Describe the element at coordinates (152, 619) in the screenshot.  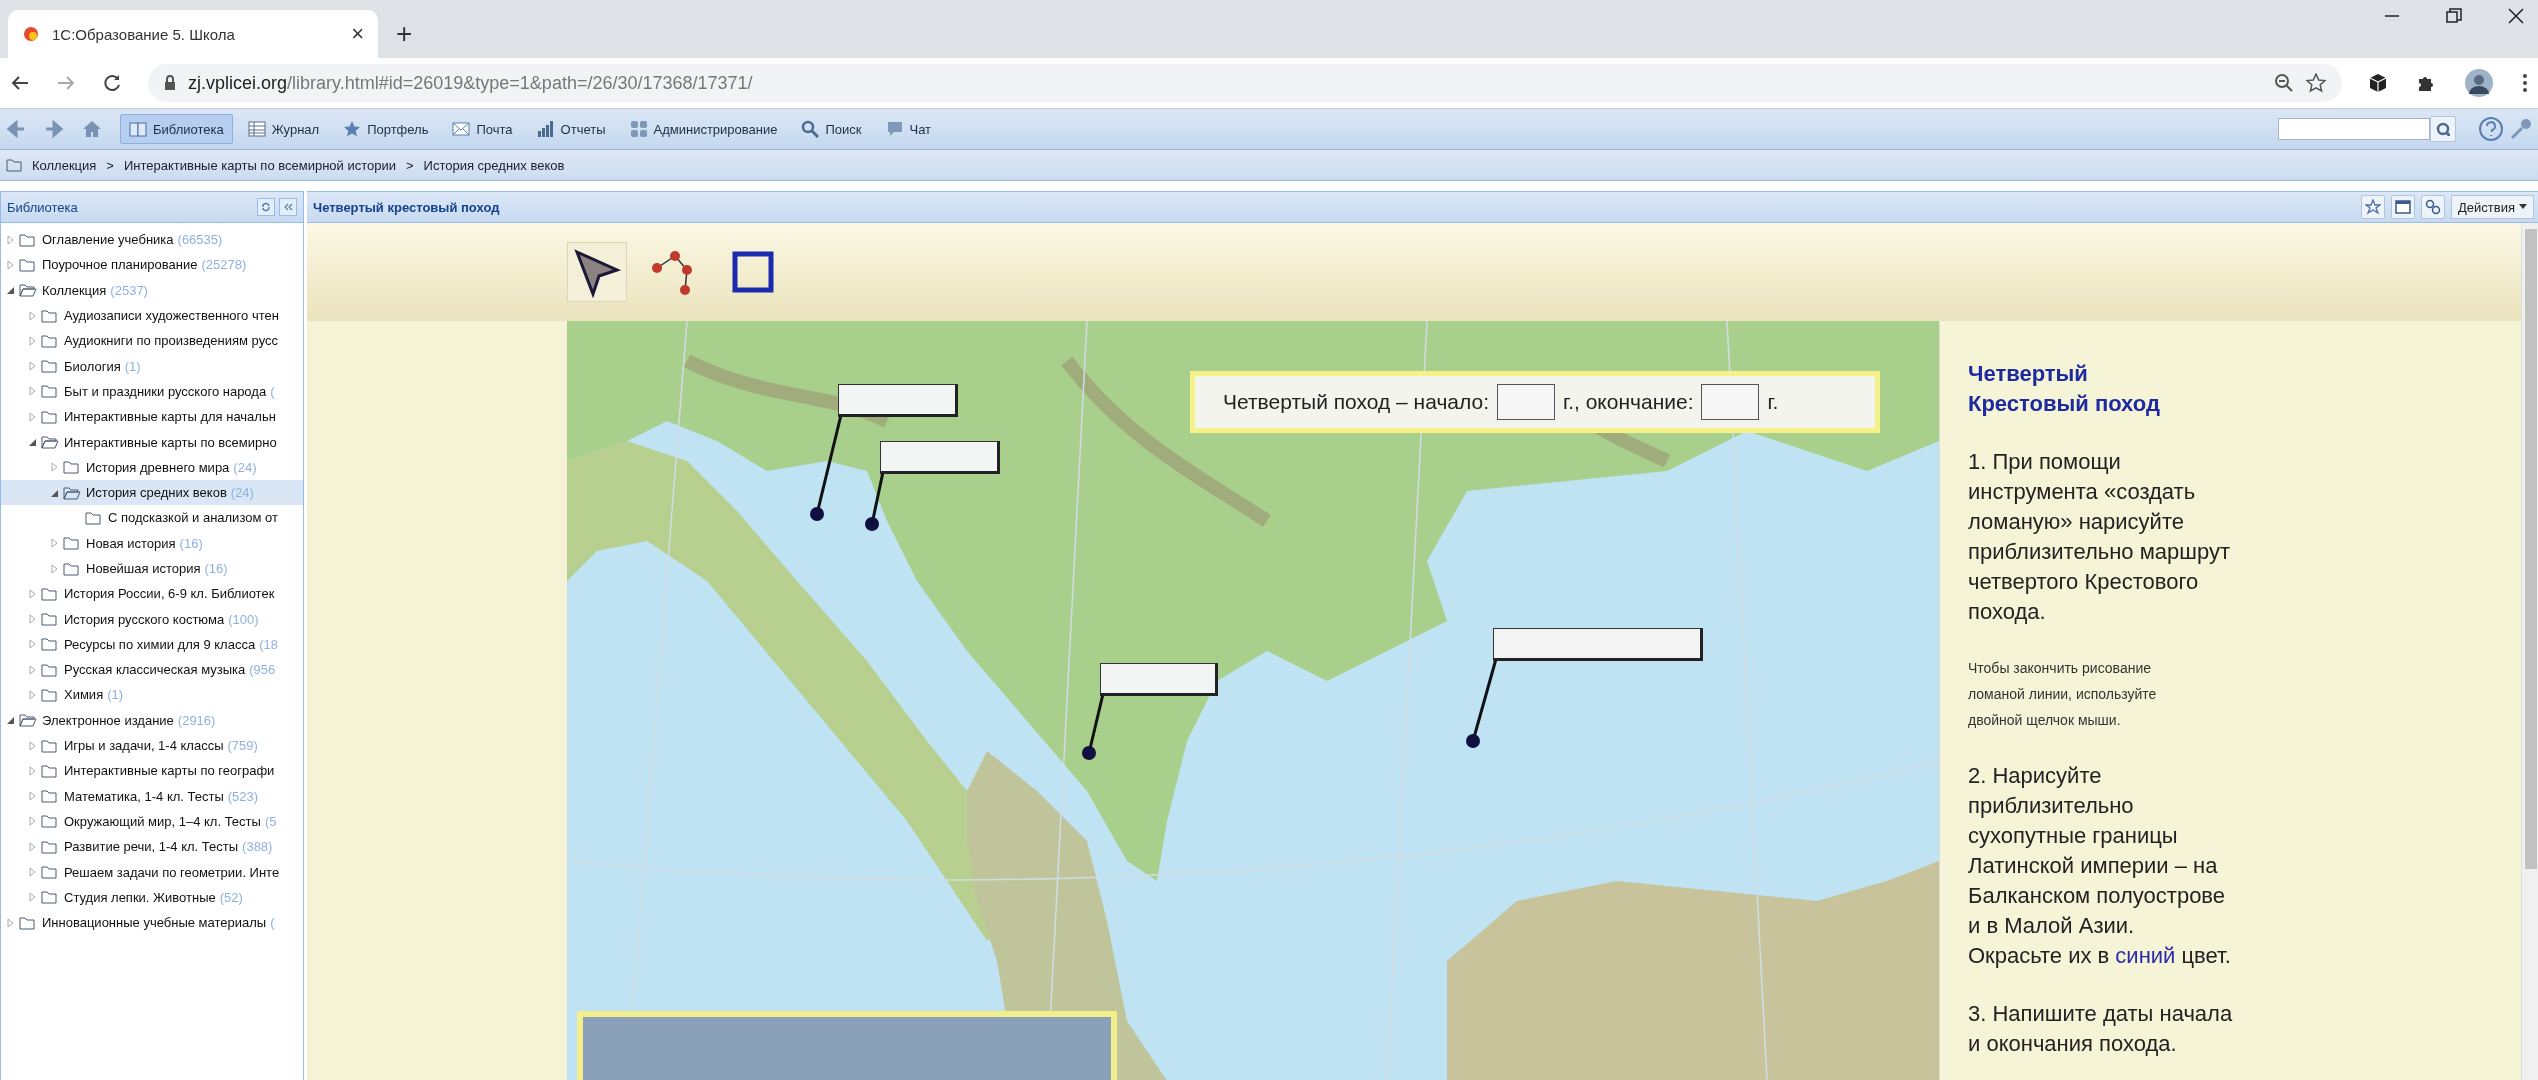
I see `tree-item: История русского костюма (100)` at that location.